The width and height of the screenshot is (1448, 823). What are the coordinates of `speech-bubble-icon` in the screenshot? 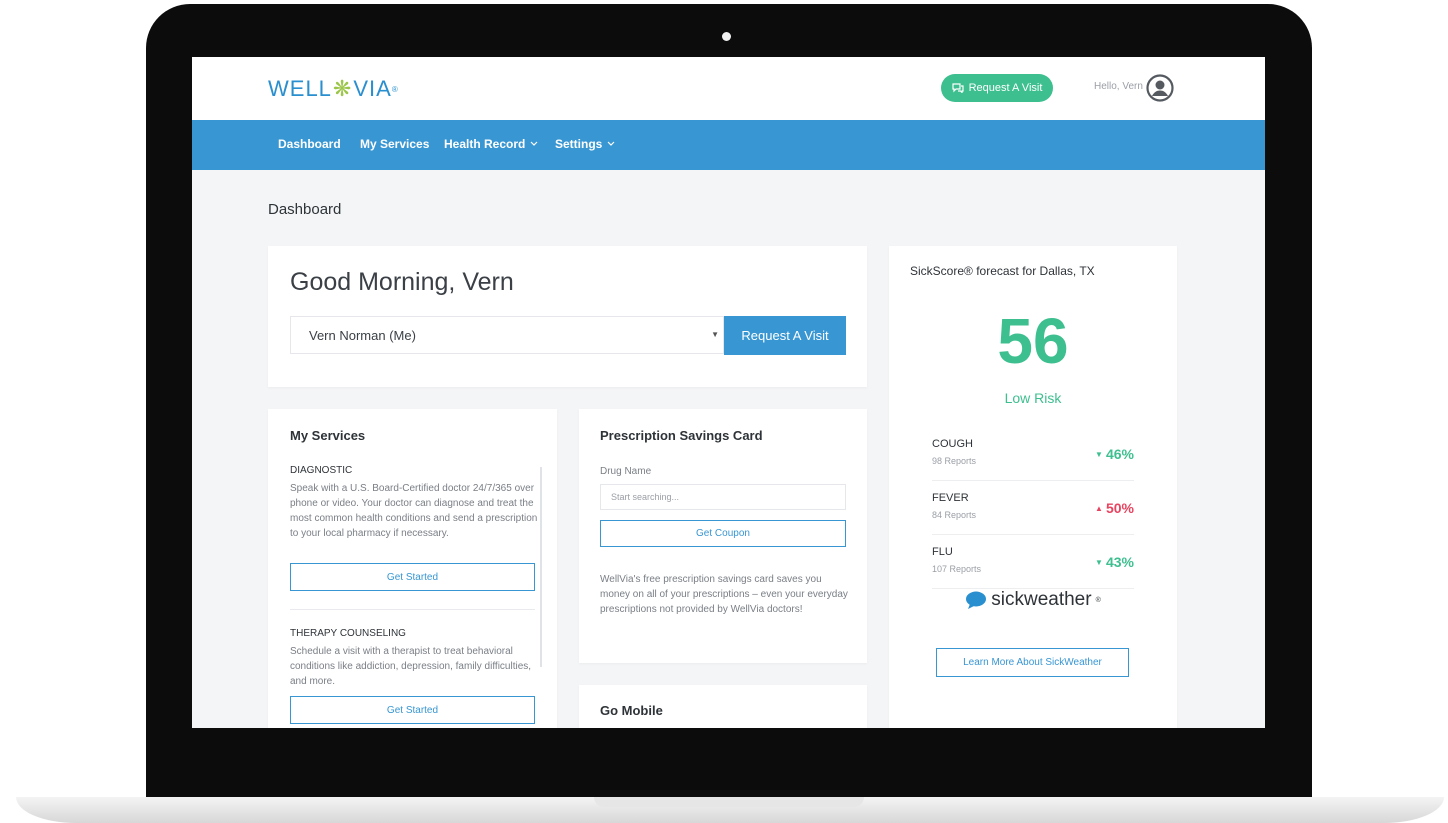 It's located at (976, 600).